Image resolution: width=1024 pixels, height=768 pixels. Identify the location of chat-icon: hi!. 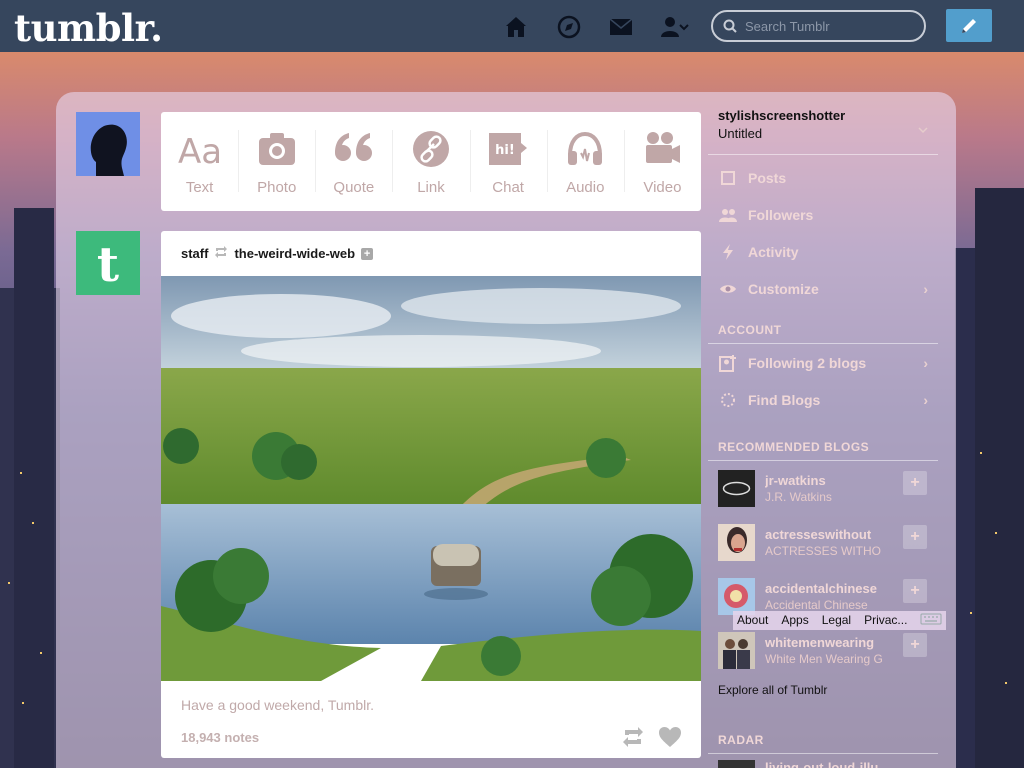
(508, 149).